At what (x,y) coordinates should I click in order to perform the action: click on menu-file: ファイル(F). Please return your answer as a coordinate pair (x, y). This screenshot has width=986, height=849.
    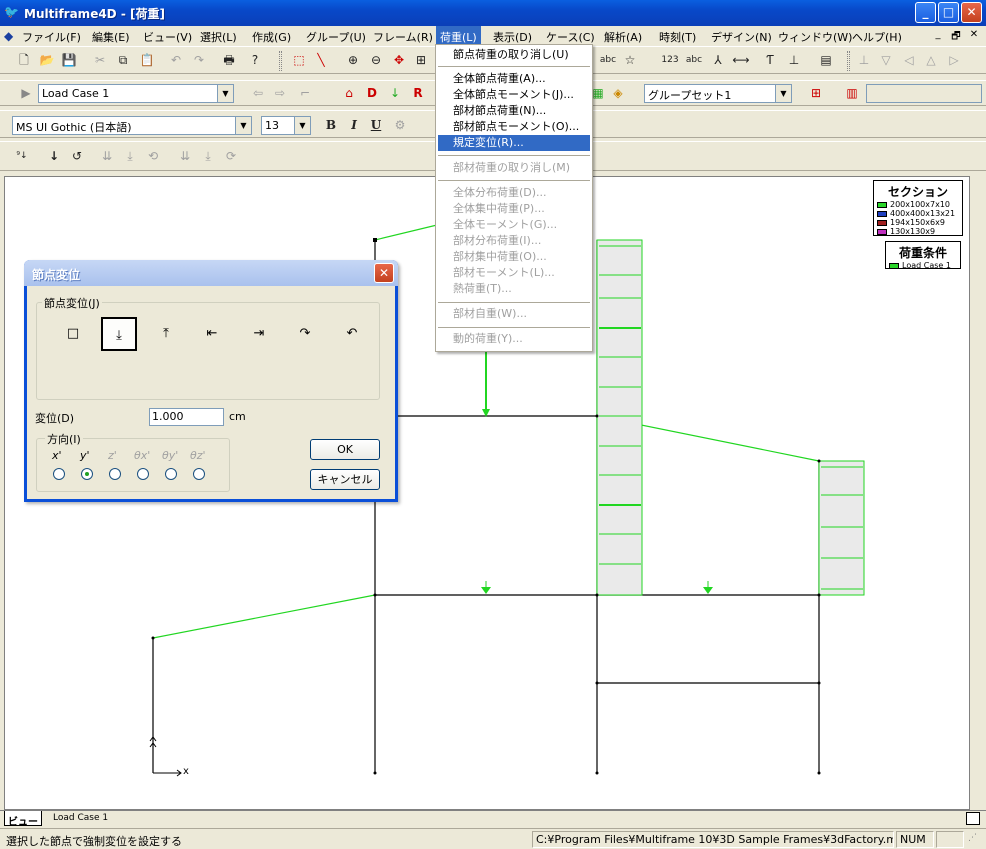
    Looking at the image, I should click on (51, 37).